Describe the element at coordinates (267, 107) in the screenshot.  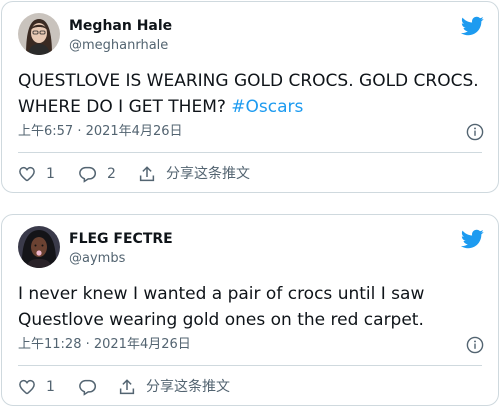
I see `hashtag-link: #Oscars` at that location.